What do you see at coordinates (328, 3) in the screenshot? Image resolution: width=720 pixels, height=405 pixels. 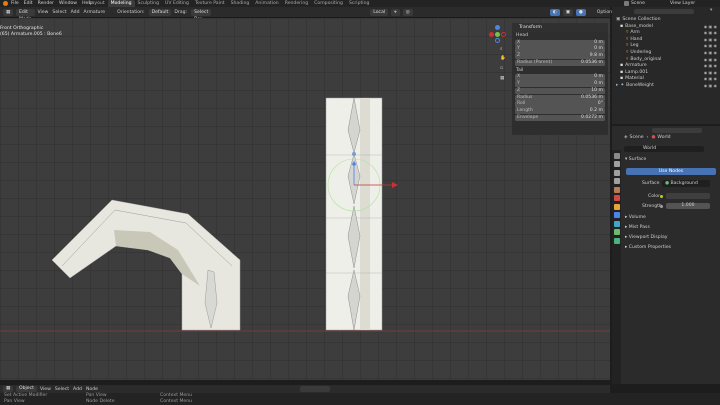 I see `tab-compositing: Compositing` at bounding box center [328, 3].